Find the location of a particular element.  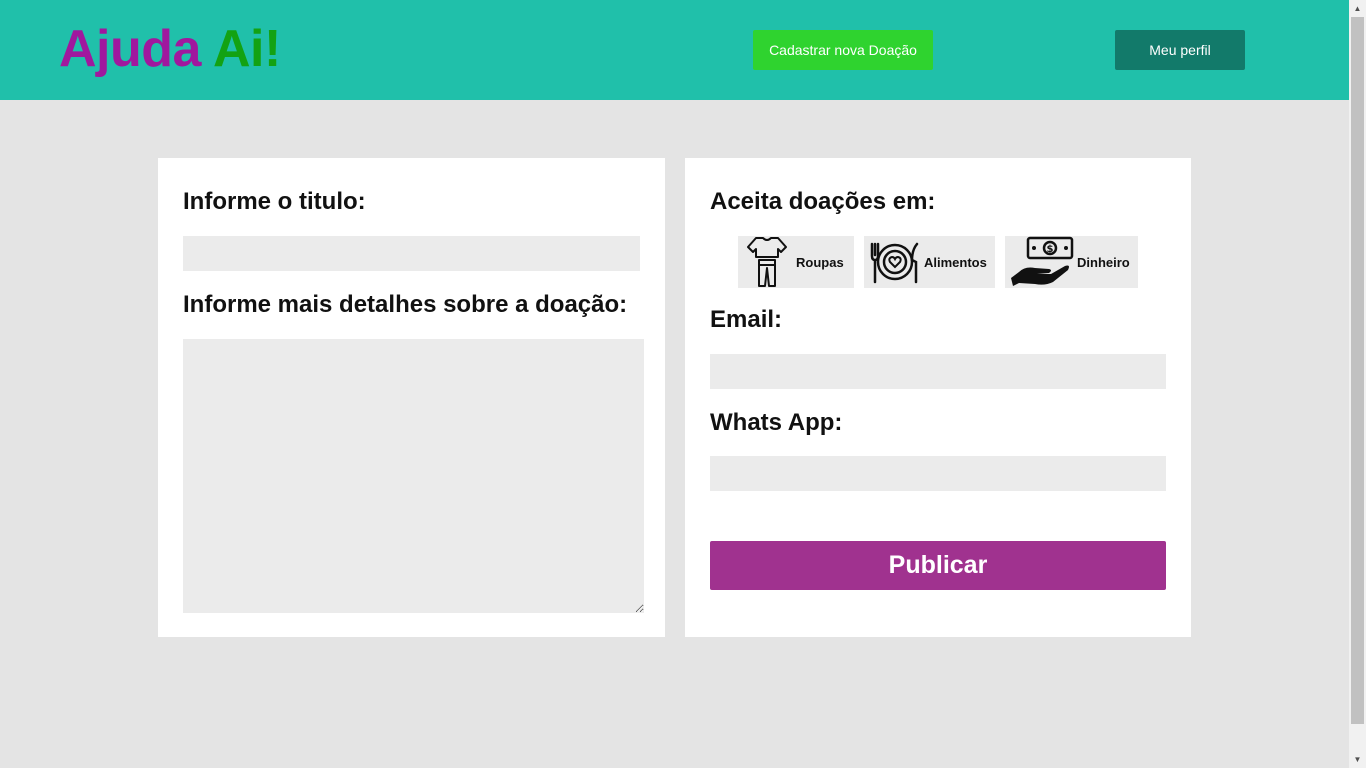

clothes-icon is located at coordinates (767, 262).